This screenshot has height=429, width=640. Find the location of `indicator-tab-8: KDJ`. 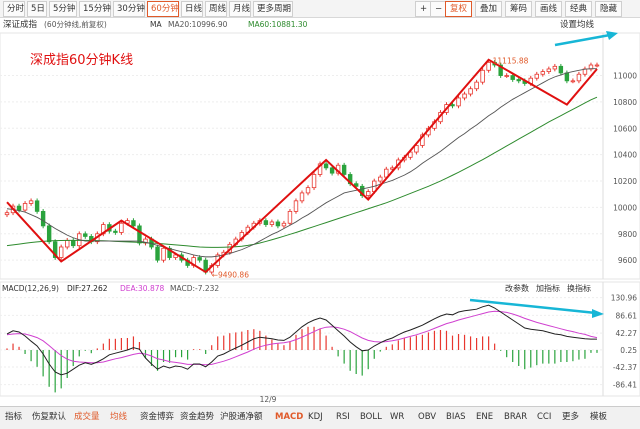

indicator-tab-8: KDJ is located at coordinates (315, 417).